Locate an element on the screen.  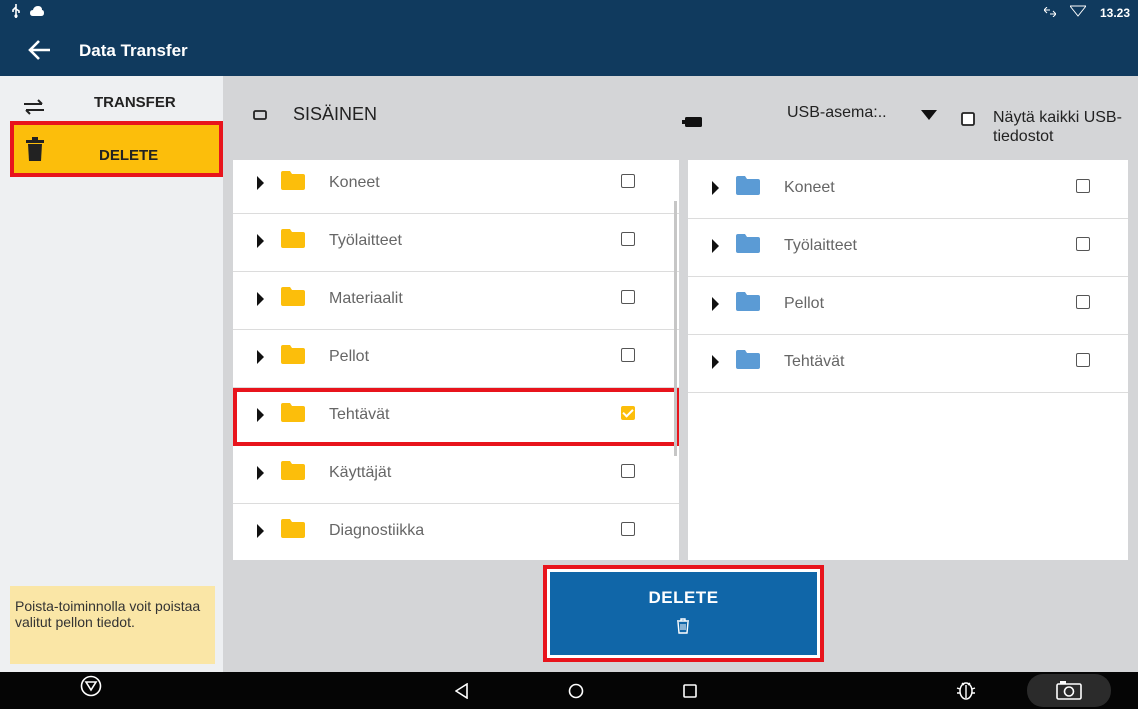
screenshot-pill is located at coordinates (1069, 690).